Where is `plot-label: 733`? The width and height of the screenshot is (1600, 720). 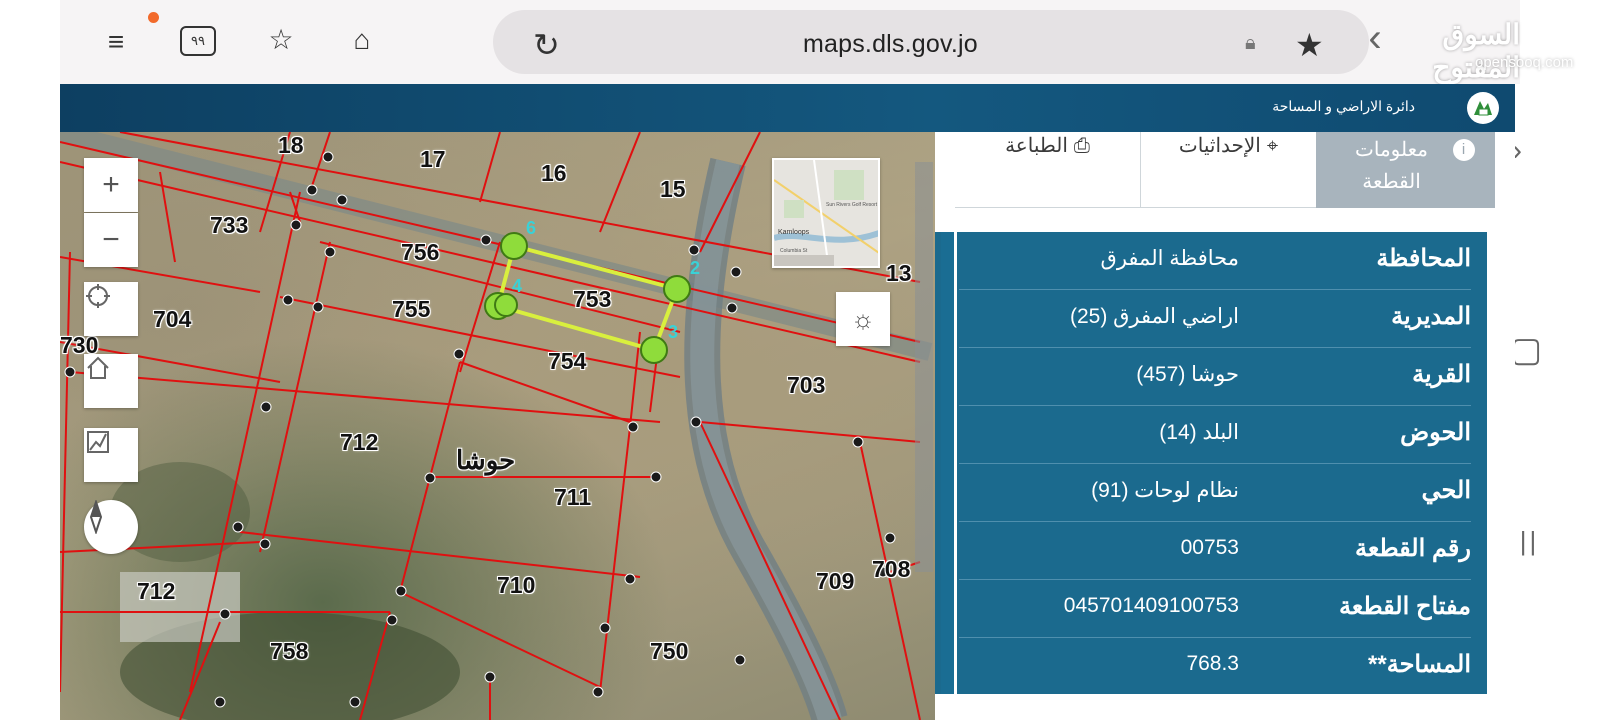 plot-label: 733 is located at coordinates (229, 225).